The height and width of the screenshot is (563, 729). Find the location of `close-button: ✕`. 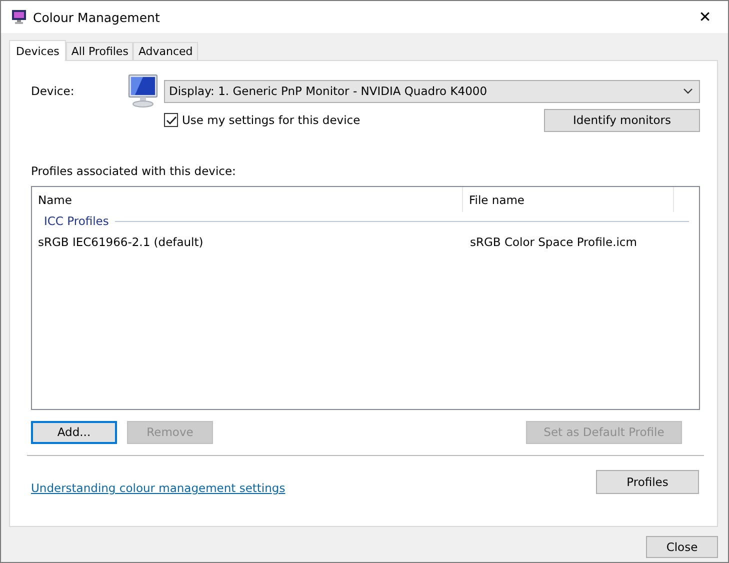

close-button: ✕ is located at coordinates (705, 17).